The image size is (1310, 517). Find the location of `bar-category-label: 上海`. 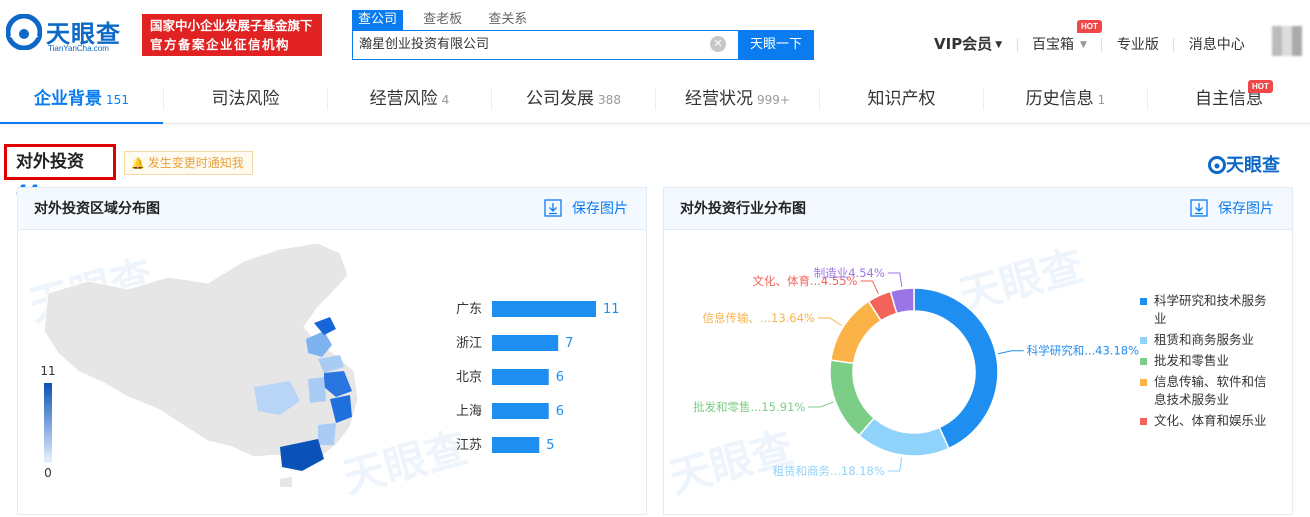

bar-category-label: 上海 is located at coordinates (469, 411).